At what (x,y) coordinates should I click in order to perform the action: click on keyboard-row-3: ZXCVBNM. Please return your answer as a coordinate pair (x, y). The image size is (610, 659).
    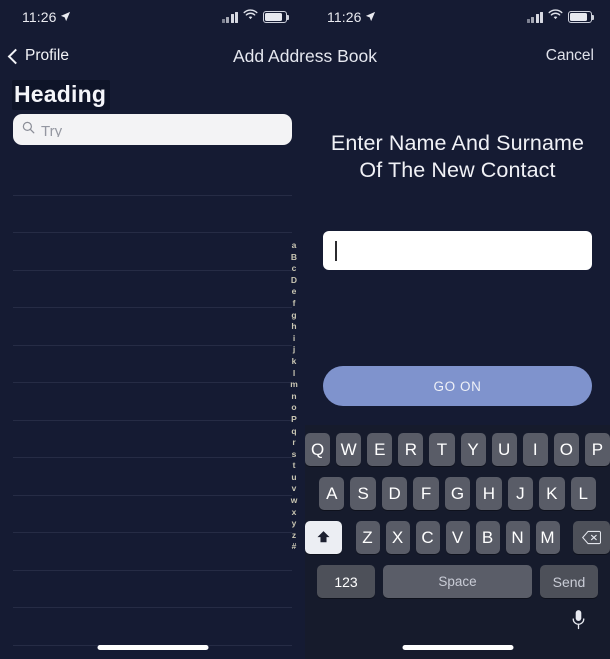
    Looking at the image, I should click on (457, 537).